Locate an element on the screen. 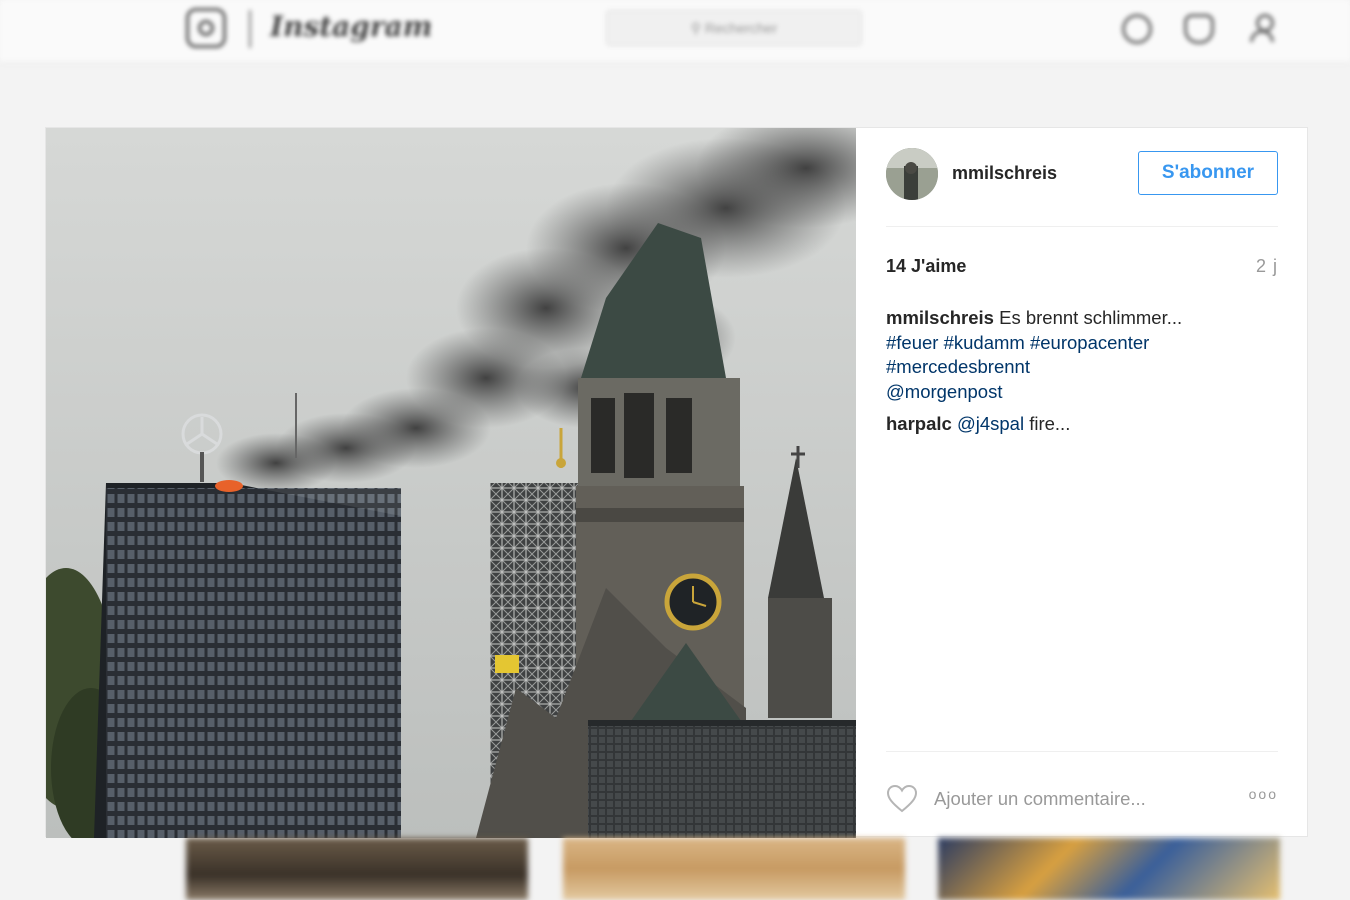 Image resolution: width=1350 pixels, height=900 pixels. hashtag-link: #feuer is located at coordinates (912, 342).